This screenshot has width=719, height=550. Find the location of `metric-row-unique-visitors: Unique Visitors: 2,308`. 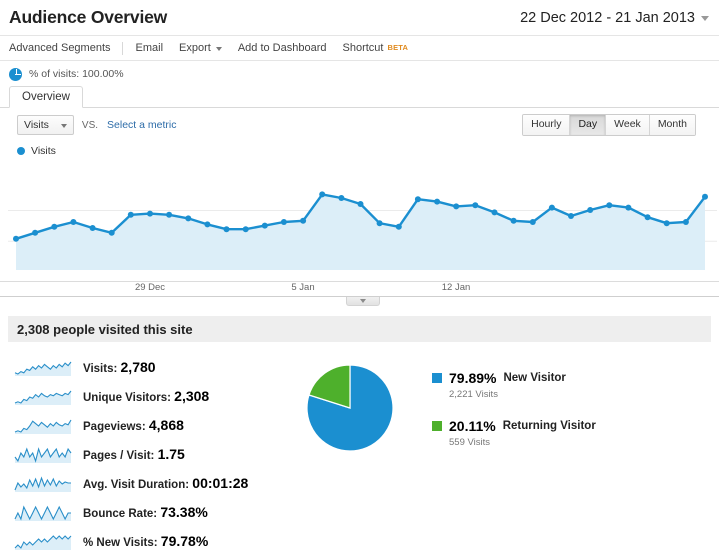

metric-row-unique-visitors: Unique Visitors: 2,308 is located at coordinates (157, 395).